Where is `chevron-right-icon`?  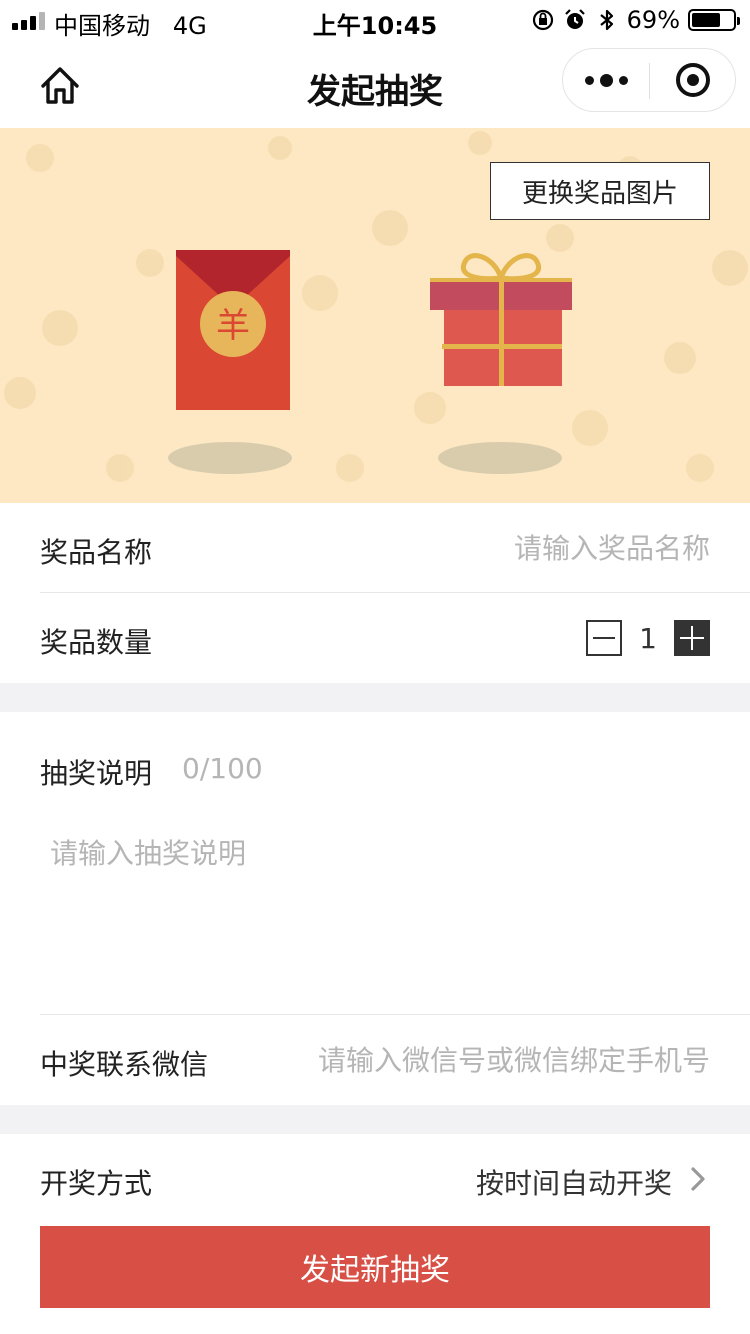 chevron-right-icon is located at coordinates (698, 1179).